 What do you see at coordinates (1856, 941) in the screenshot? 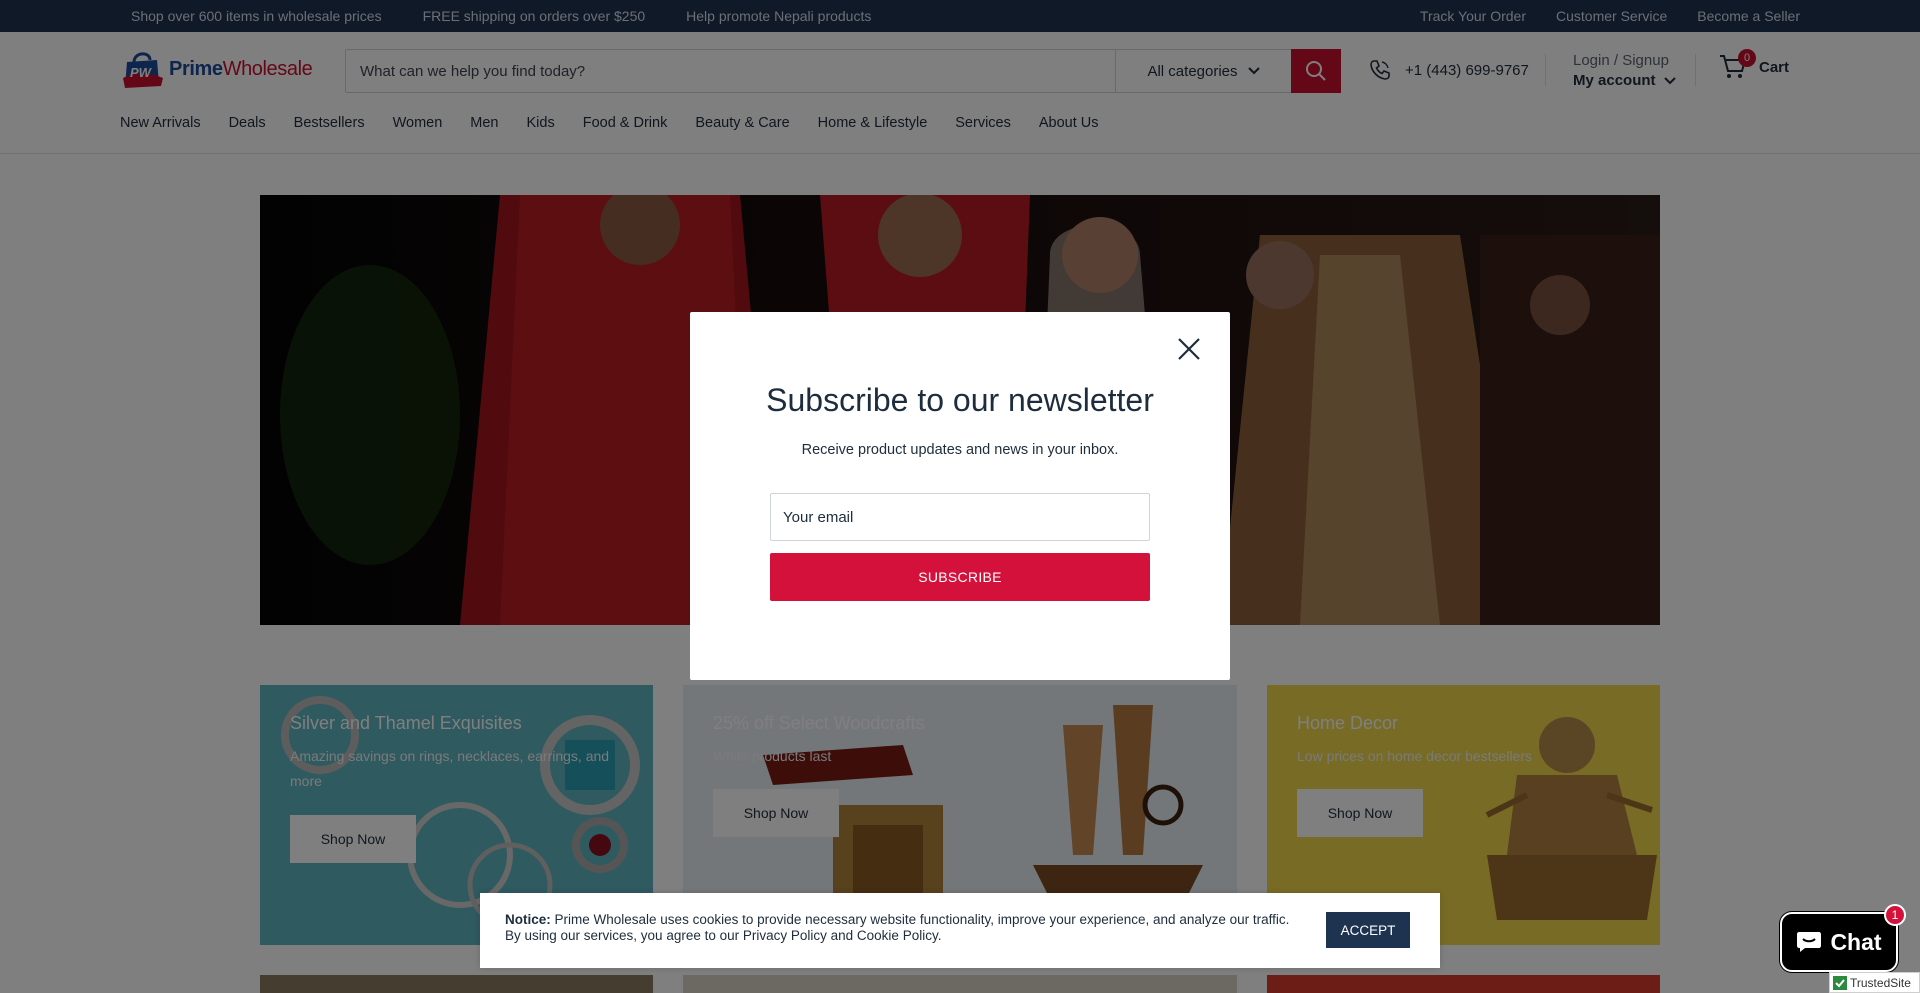
I see `chat-label: Chat` at bounding box center [1856, 941].